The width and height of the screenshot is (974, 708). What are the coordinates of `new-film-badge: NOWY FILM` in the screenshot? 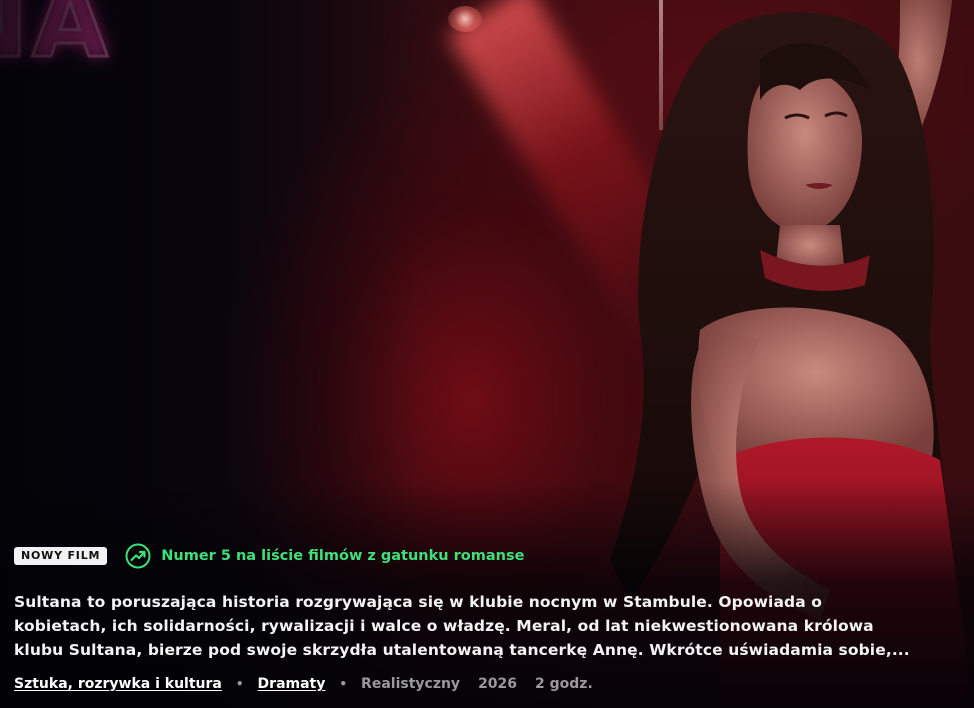 It's located at (61, 556).